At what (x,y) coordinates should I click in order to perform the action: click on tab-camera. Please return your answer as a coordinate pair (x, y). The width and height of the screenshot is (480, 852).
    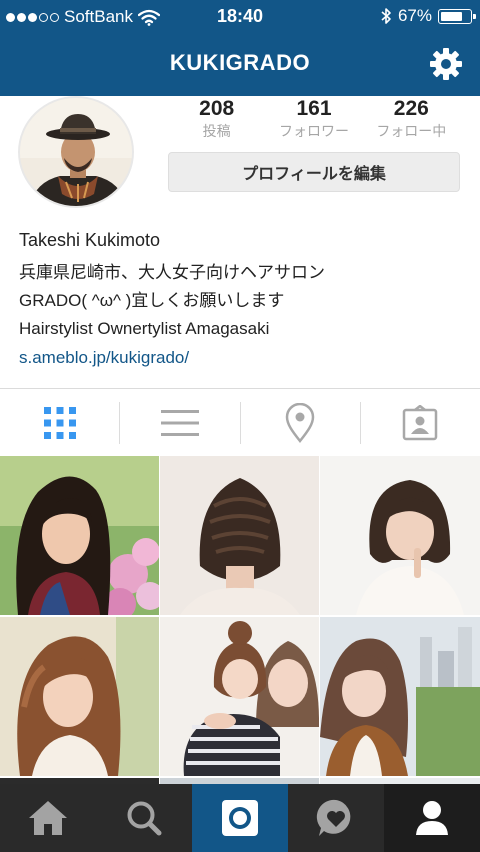
    Looking at the image, I should click on (240, 818).